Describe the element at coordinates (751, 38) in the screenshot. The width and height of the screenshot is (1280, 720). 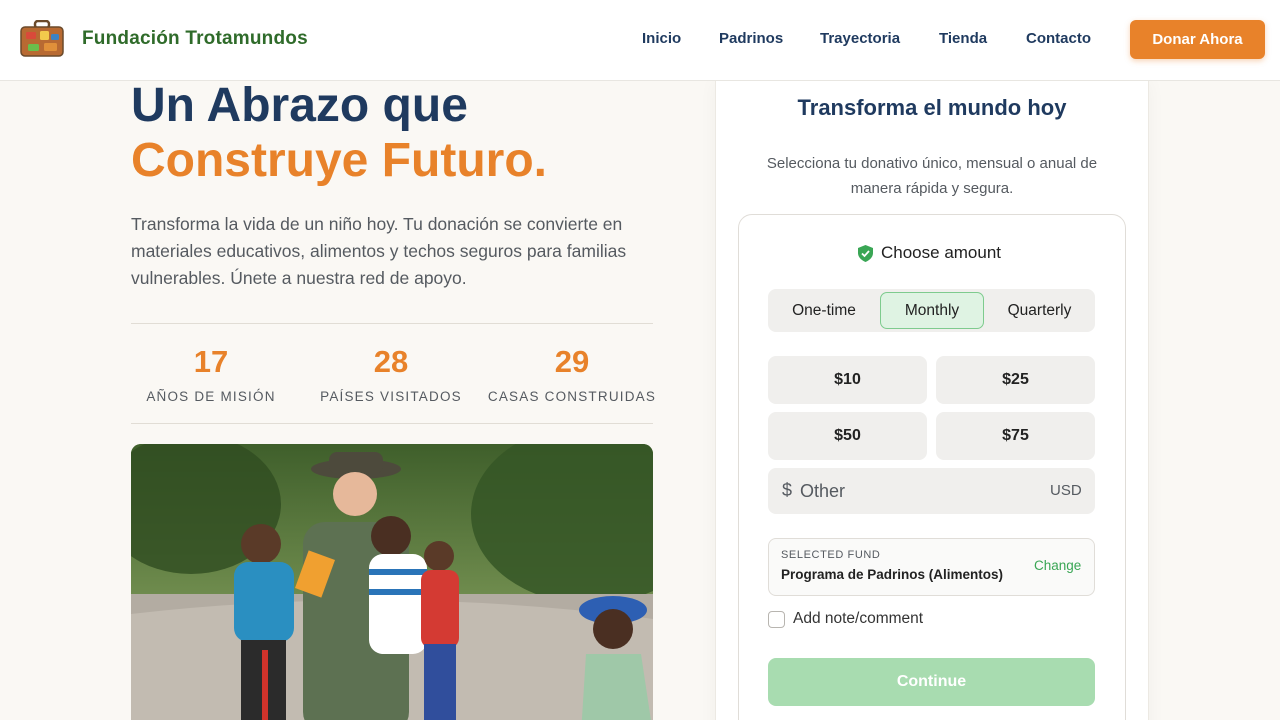
I see `nav-padrinos: Padrinos` at that location.